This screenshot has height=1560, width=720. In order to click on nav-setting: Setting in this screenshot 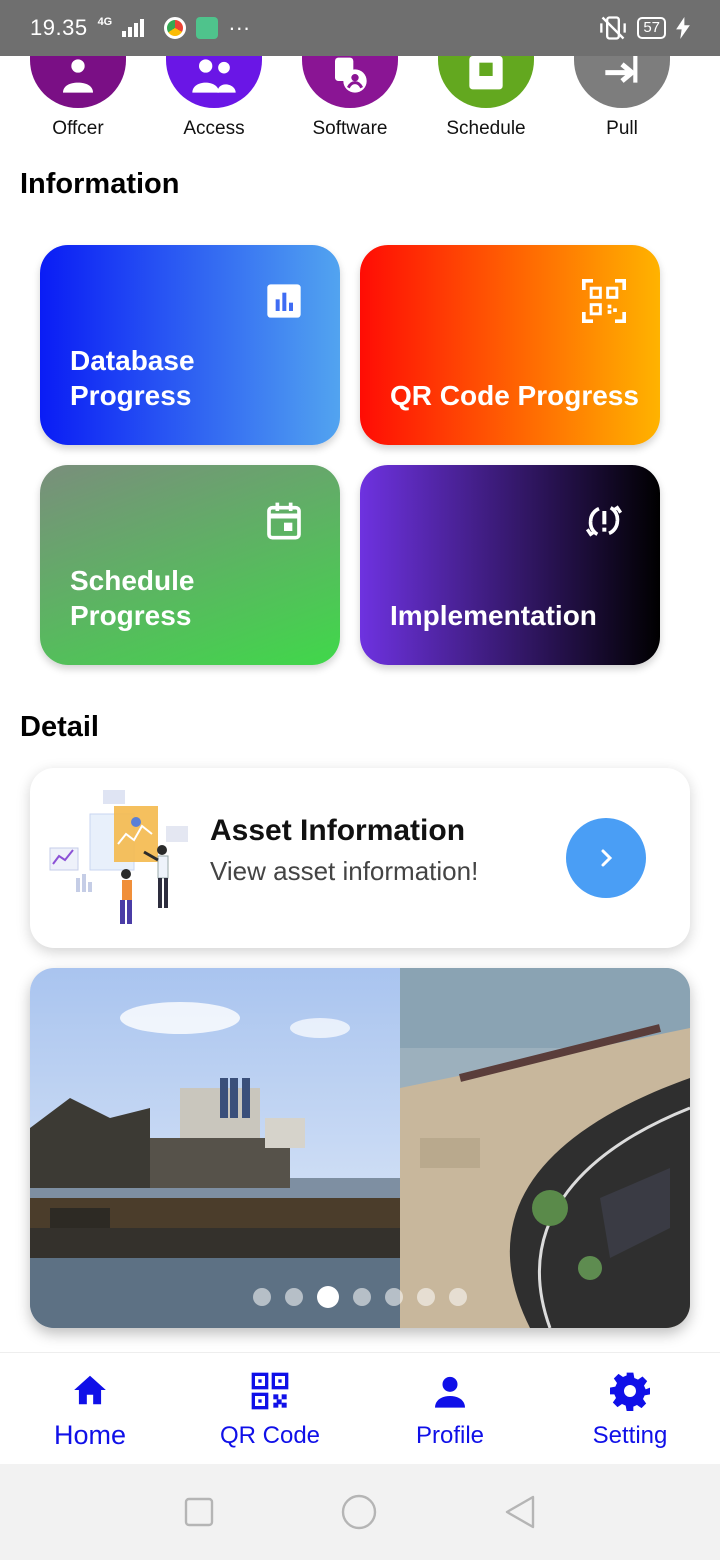, I will do `click(630, 1408)`.